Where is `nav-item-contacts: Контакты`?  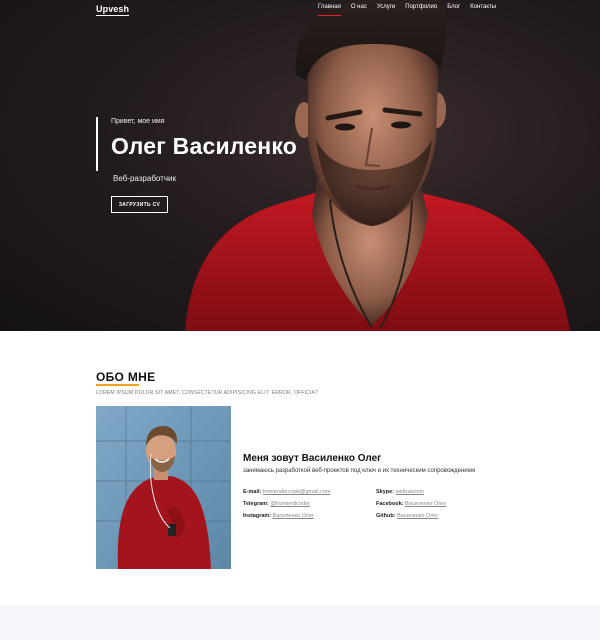 nav-item-contacts: Контакты is located at coordinates (483, 10).